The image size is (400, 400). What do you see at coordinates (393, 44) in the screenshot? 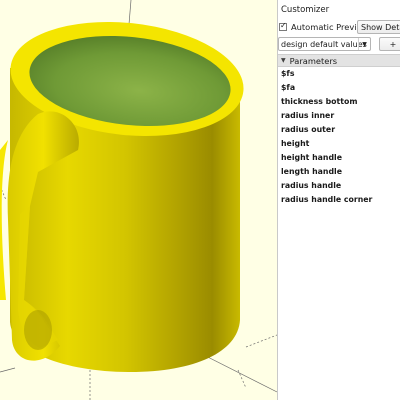
I see `add-preset-label: +` at bounding box center [393, 44].